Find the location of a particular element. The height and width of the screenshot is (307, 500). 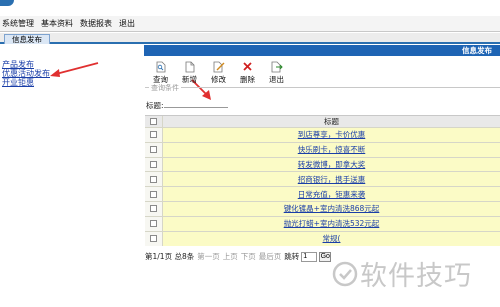

toolbar: 查询 新增 修改 删除 退出 is located at coordinates (323, 73).